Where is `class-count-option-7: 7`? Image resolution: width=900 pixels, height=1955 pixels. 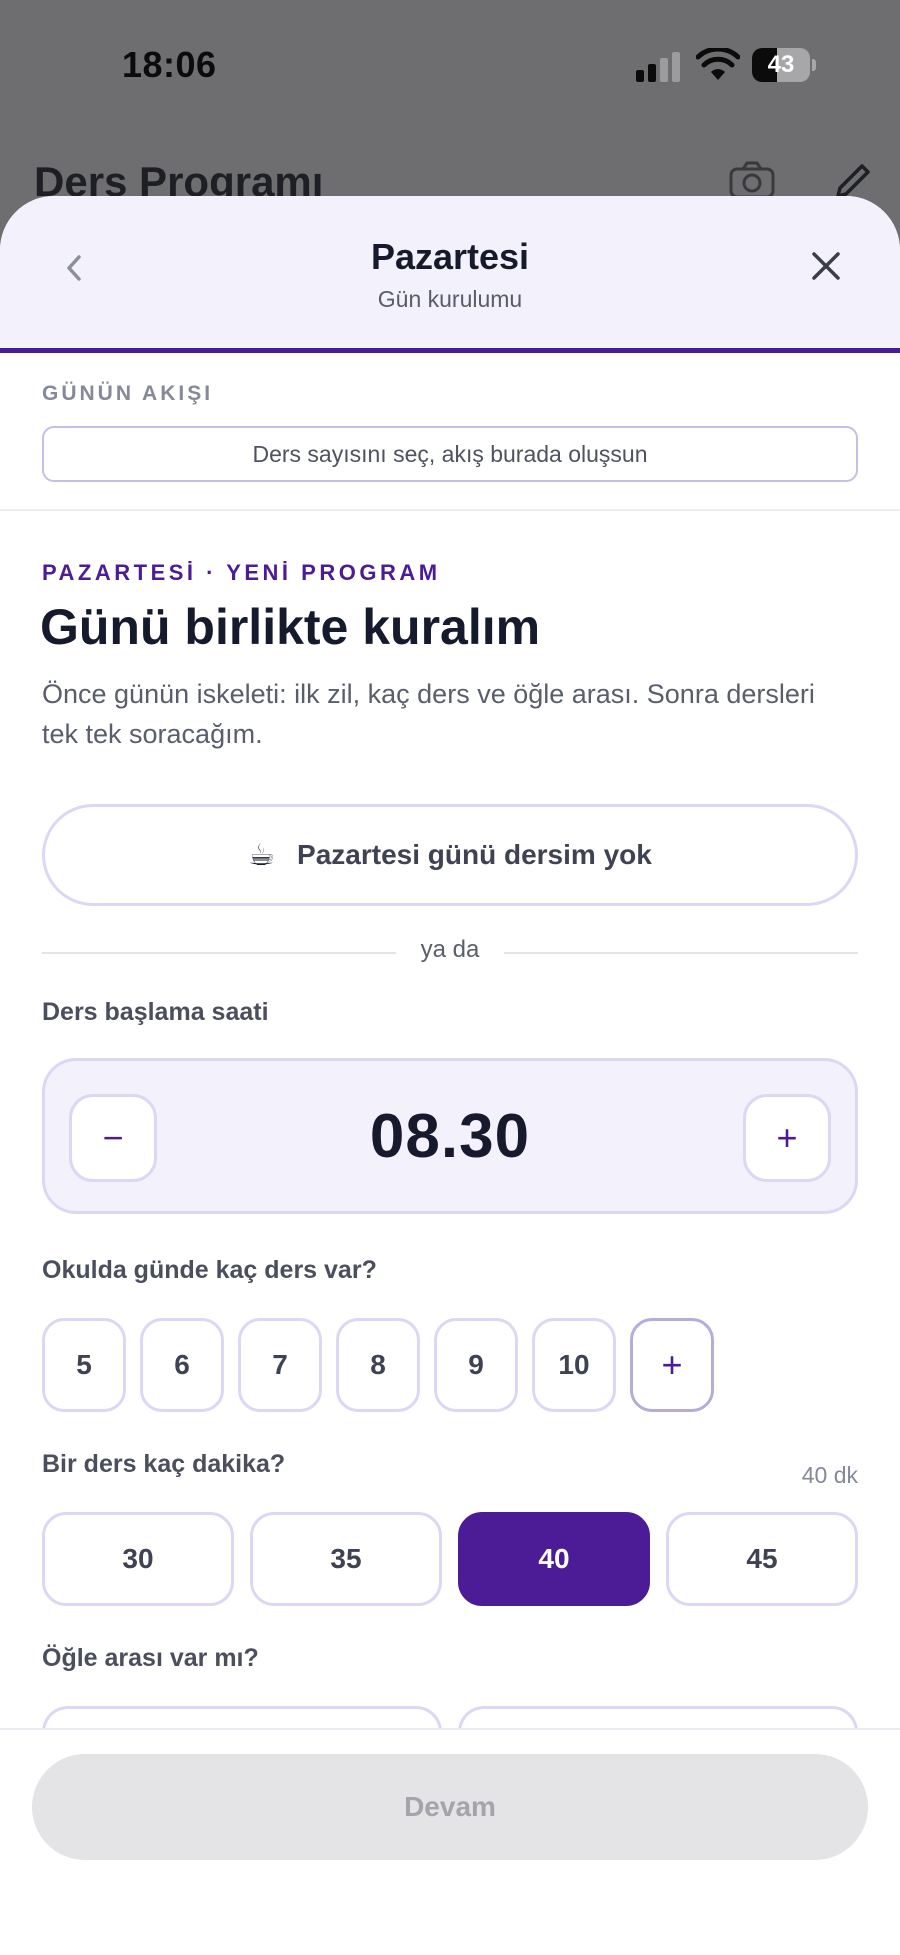 class-count-option-7: 7 is located at coordinates (280, 1365).